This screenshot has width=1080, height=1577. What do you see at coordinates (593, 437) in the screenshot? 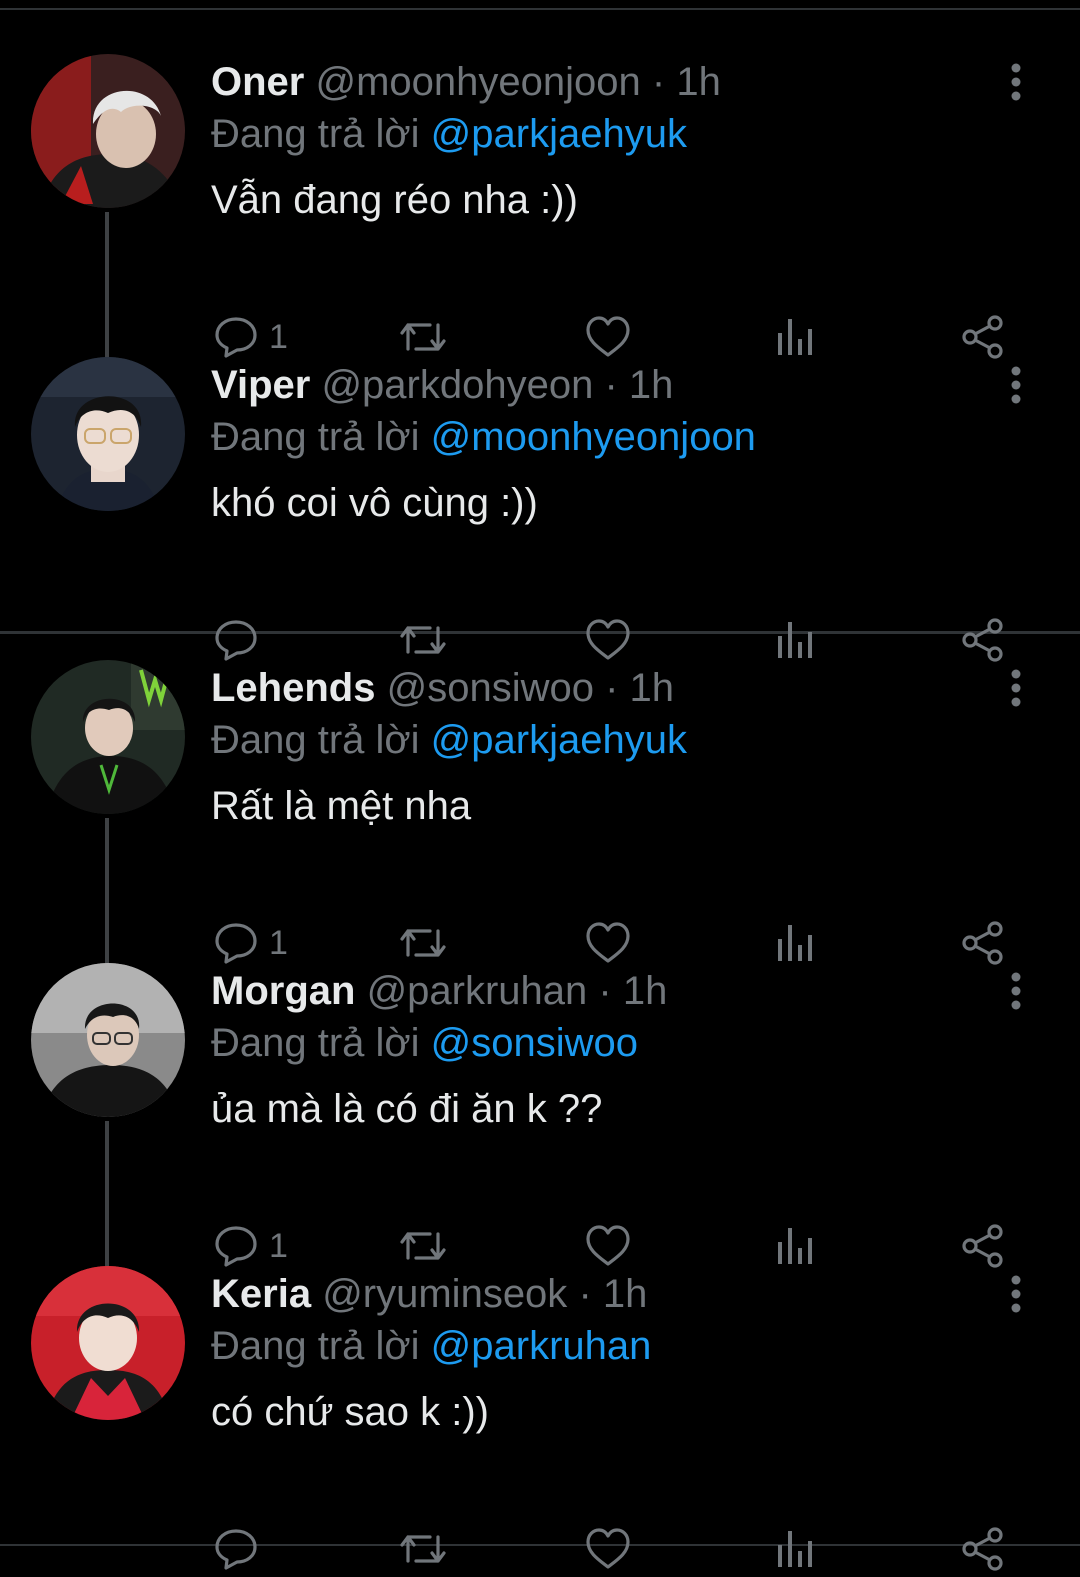
I see `replying-to-handle: @moonhyeonjoon` at bounding box center [593, 437].